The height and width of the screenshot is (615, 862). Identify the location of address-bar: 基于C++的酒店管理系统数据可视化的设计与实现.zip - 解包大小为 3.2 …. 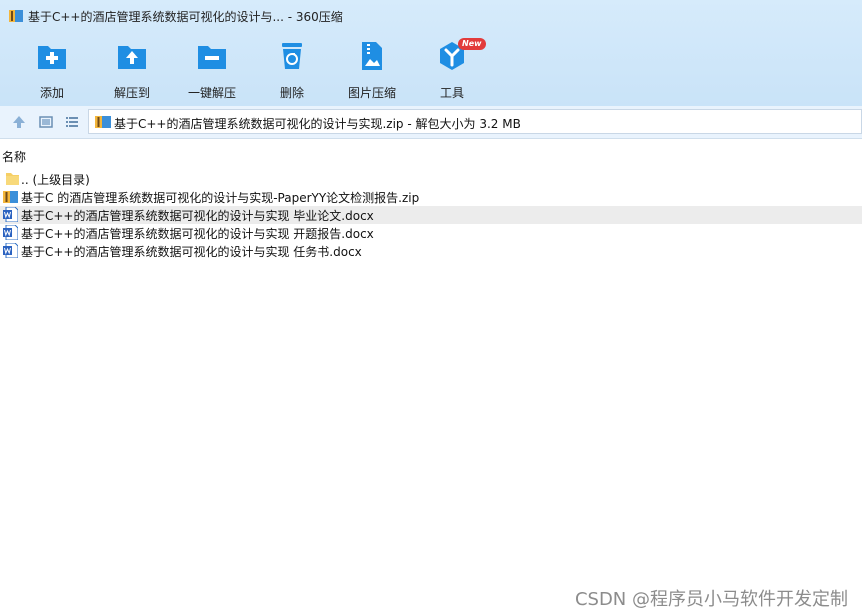
(475, 121).